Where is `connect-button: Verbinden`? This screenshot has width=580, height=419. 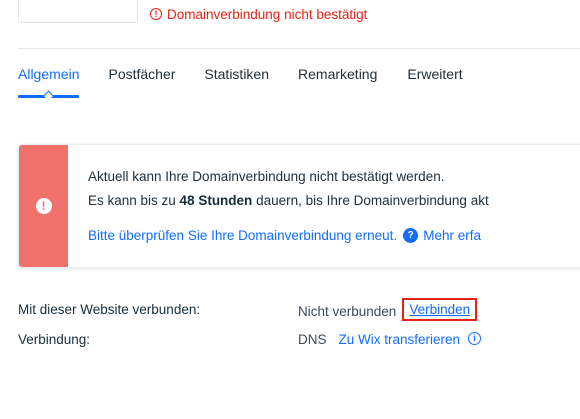 connect-button: Verbinden is located at coordinates (440, 309).